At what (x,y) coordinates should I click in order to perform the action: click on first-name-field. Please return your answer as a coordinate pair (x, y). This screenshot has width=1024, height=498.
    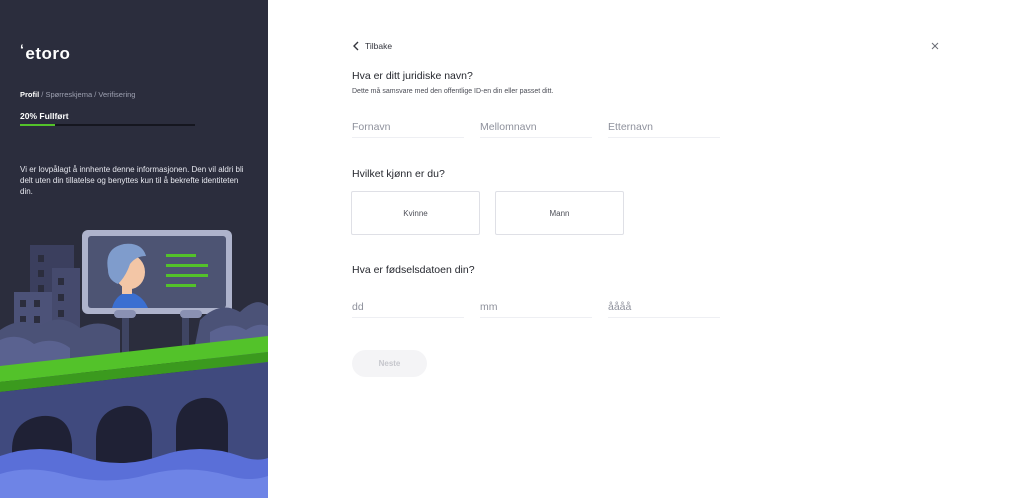
    Looking at the image, I should click on (408, 127).